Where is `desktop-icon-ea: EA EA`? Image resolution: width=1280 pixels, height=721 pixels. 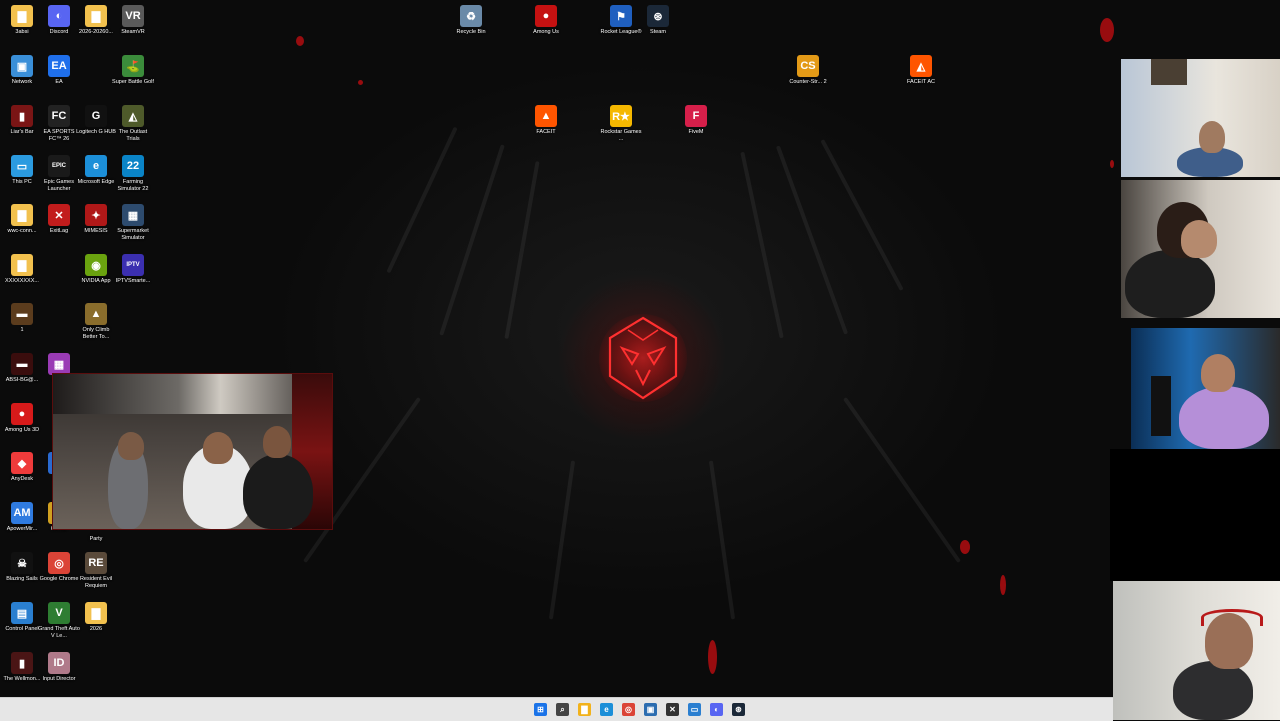
desktop-icon-ea: EA EA is located at coordinates (59, 70).